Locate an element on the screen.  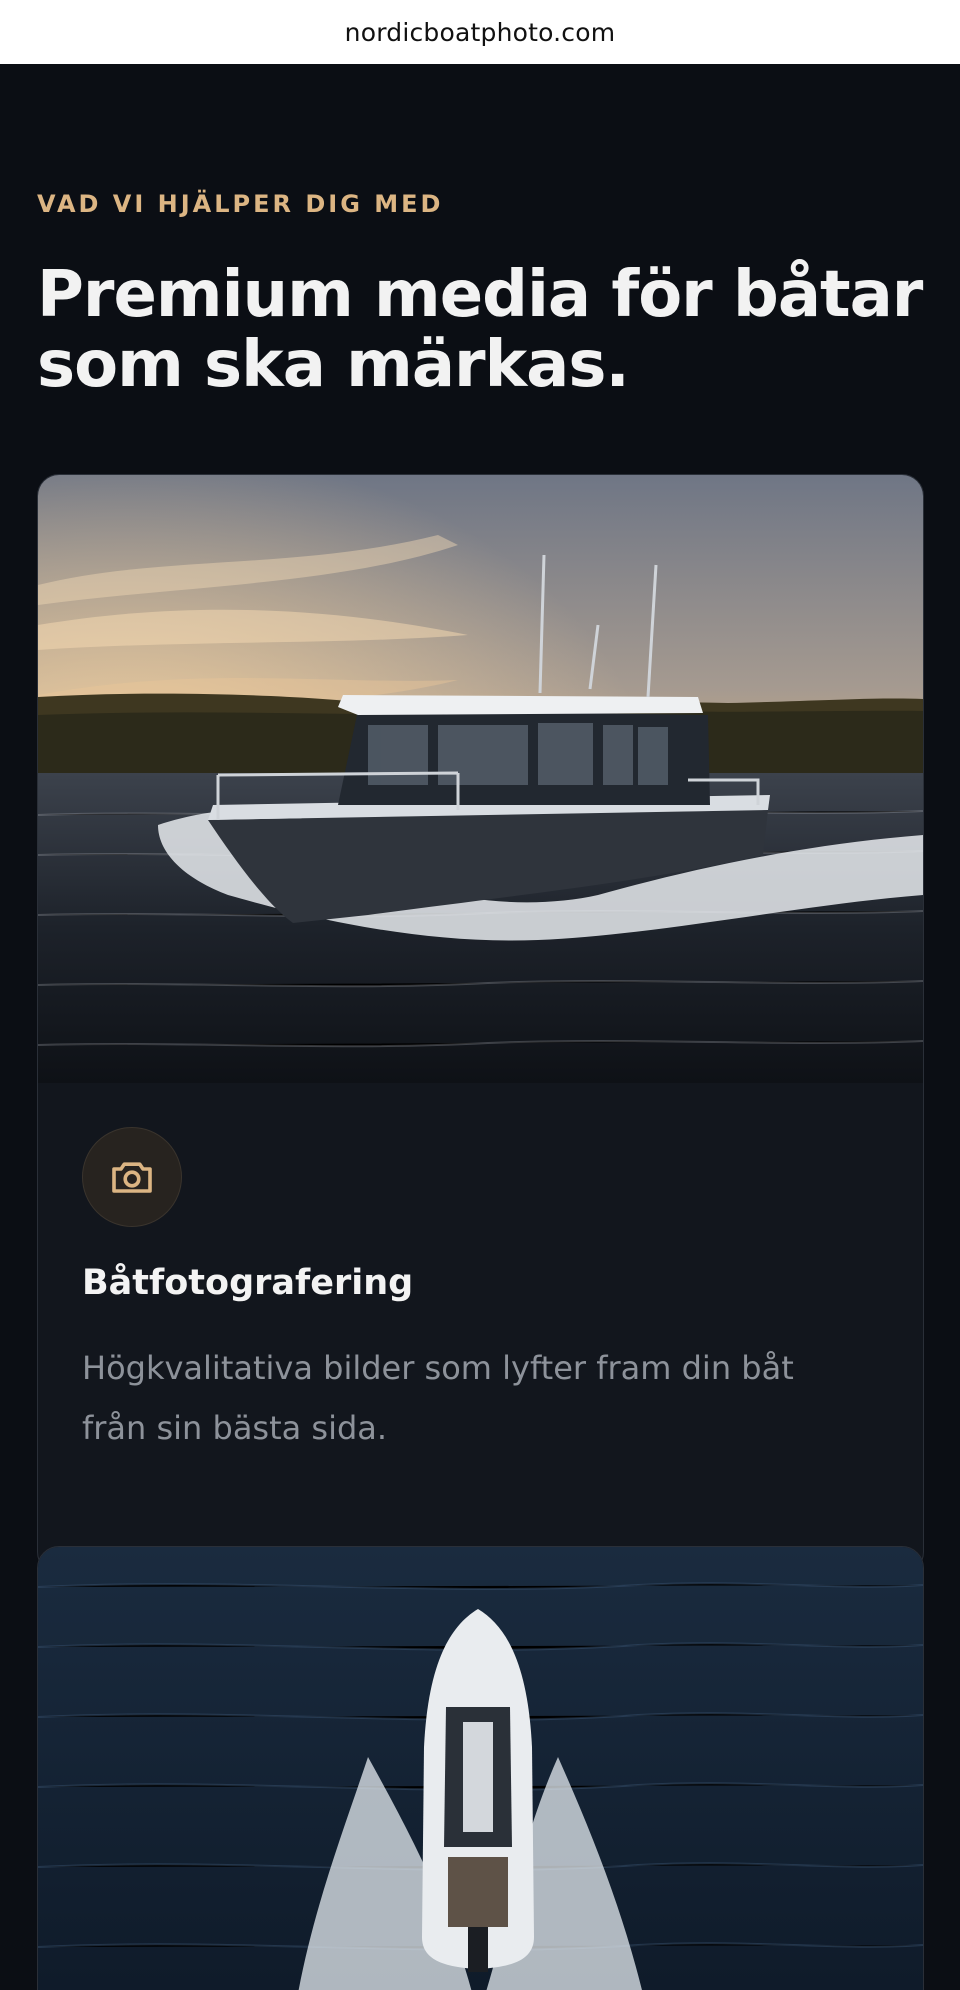
headline-line-2: som ska märkas. is located at coordinates (333, 365).